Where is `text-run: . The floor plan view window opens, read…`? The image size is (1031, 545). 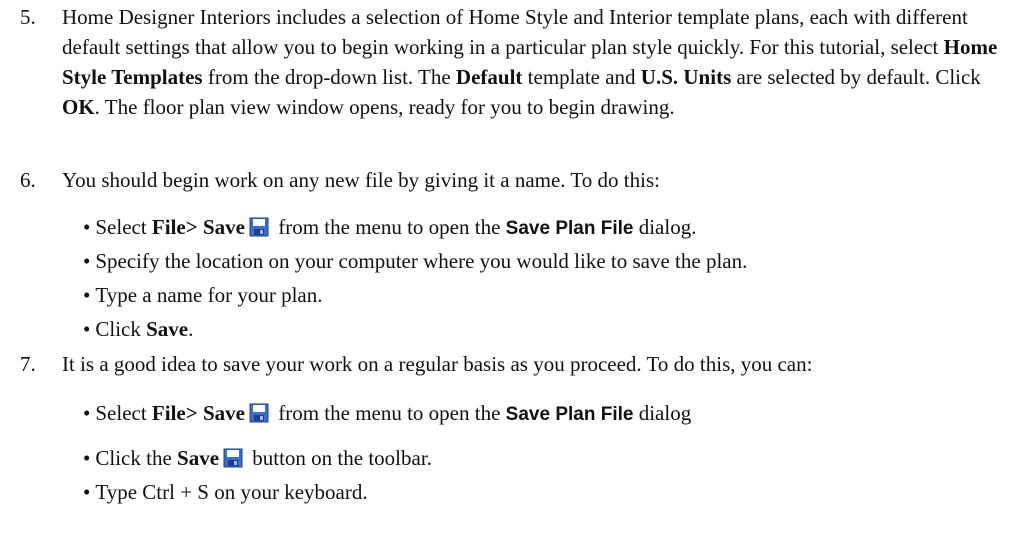
text-run: . The floor plan view window opens, read… is located at coordinates (384, 107).